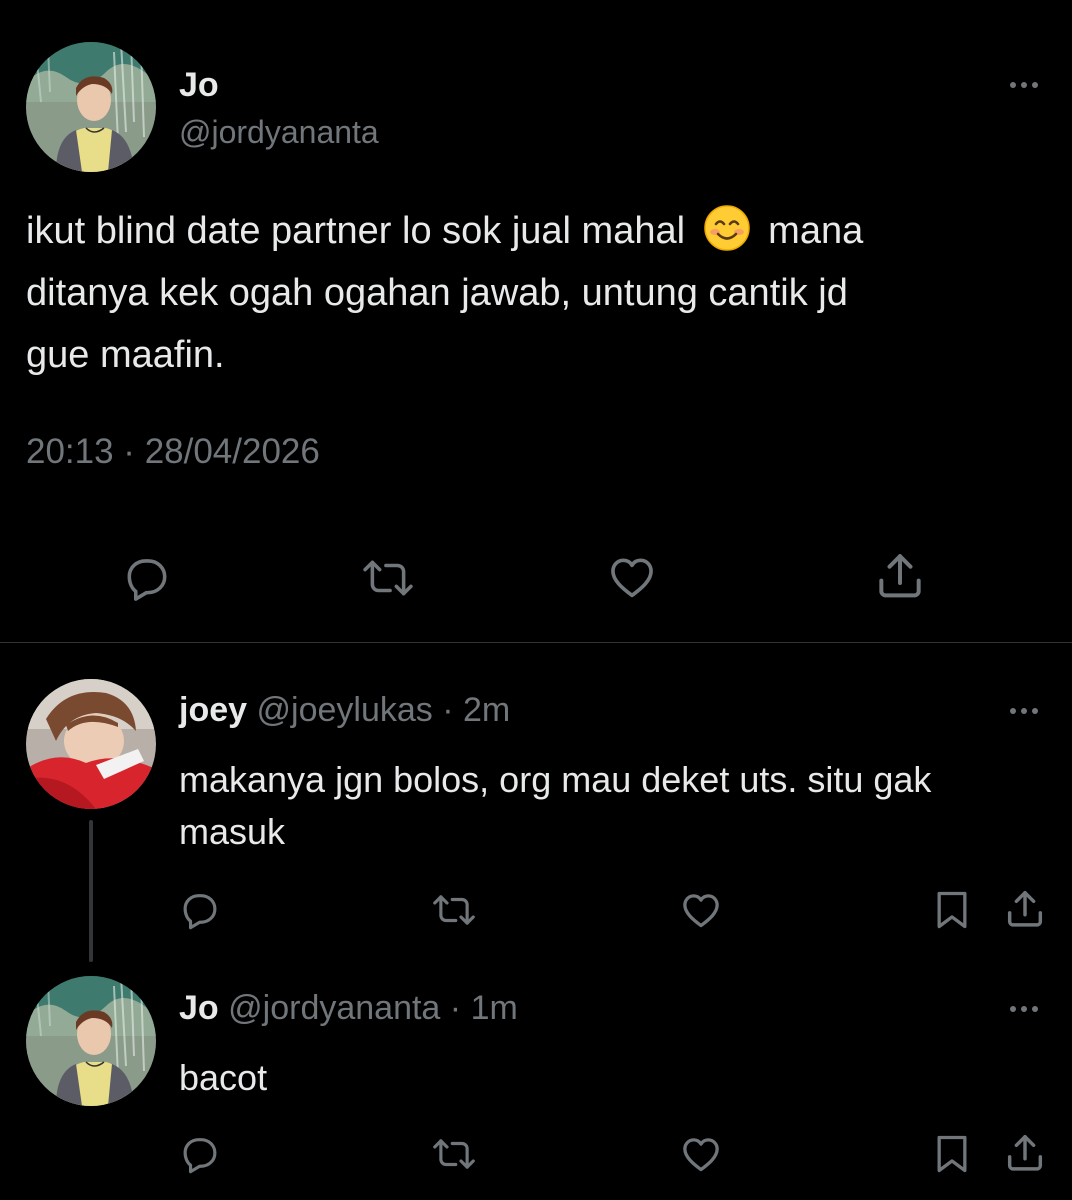 The height and width of the screenshot is (1200, 1072). I want to click on reply-text-line: masuk, so click(232, 831).